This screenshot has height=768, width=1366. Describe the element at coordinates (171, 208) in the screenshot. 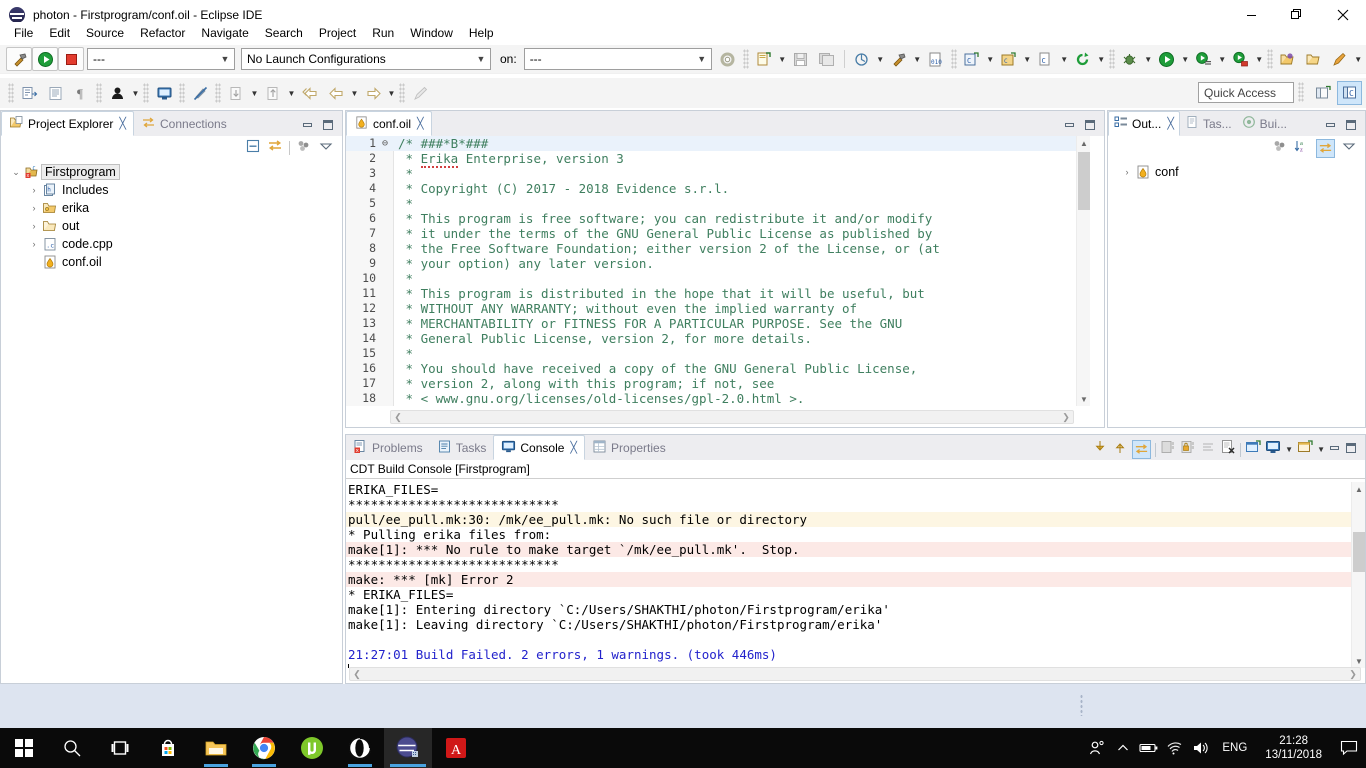

I see `tree-item-erika: › erika` at that location.